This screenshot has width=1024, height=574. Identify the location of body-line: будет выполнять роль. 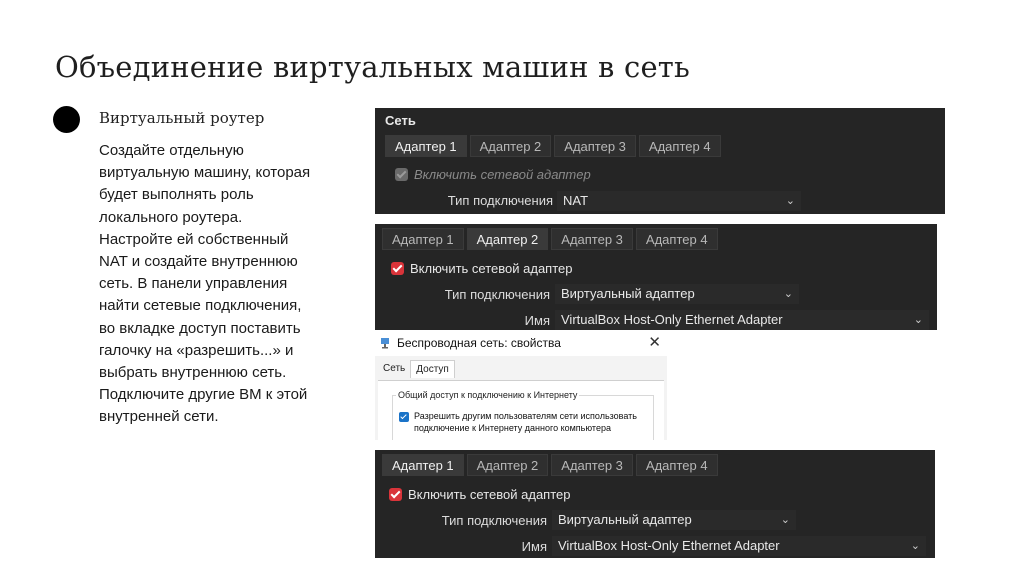
(176, 195).